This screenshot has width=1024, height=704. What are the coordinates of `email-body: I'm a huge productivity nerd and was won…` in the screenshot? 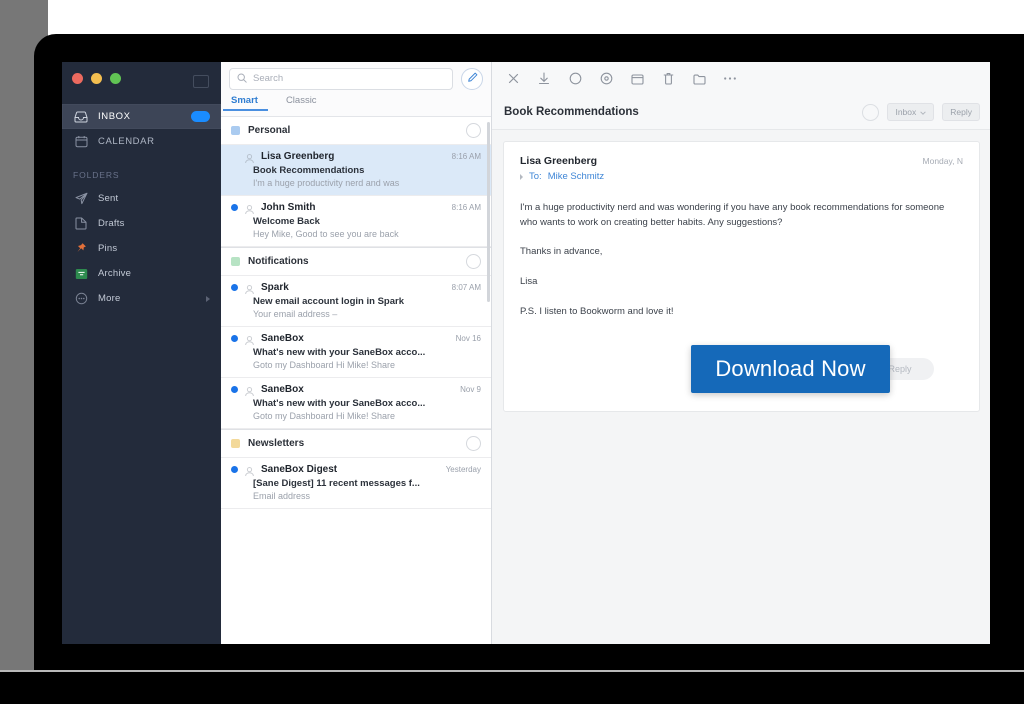 It's located at (741, 260).